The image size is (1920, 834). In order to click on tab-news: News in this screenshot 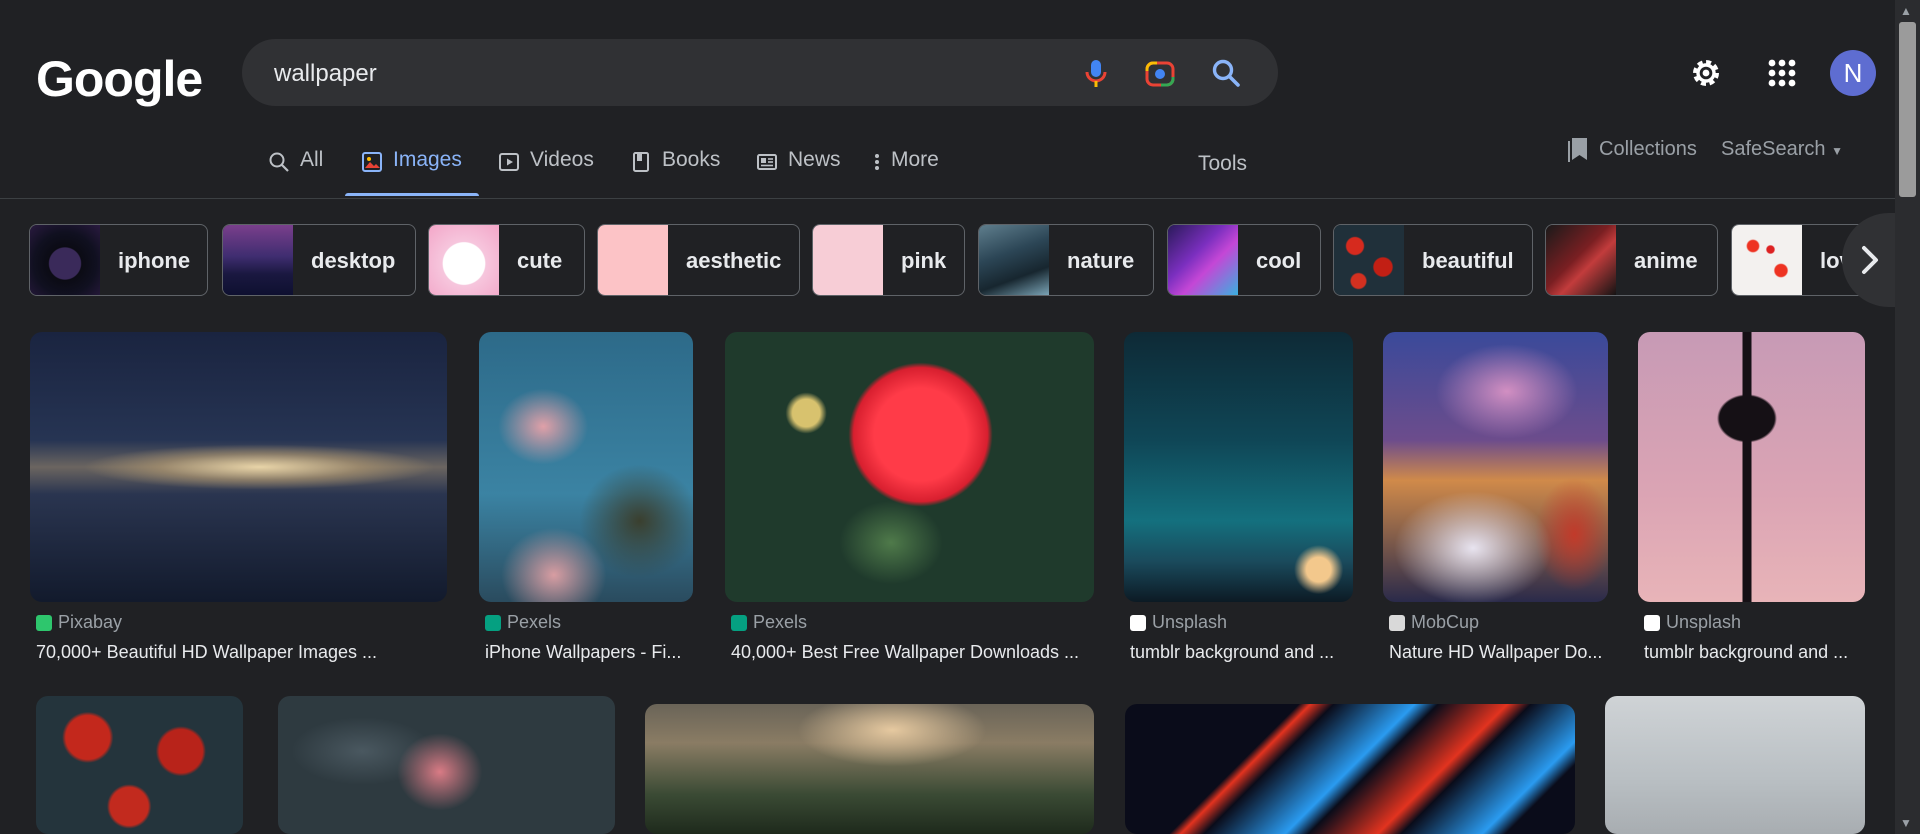, I will do `click(798, 173)`.